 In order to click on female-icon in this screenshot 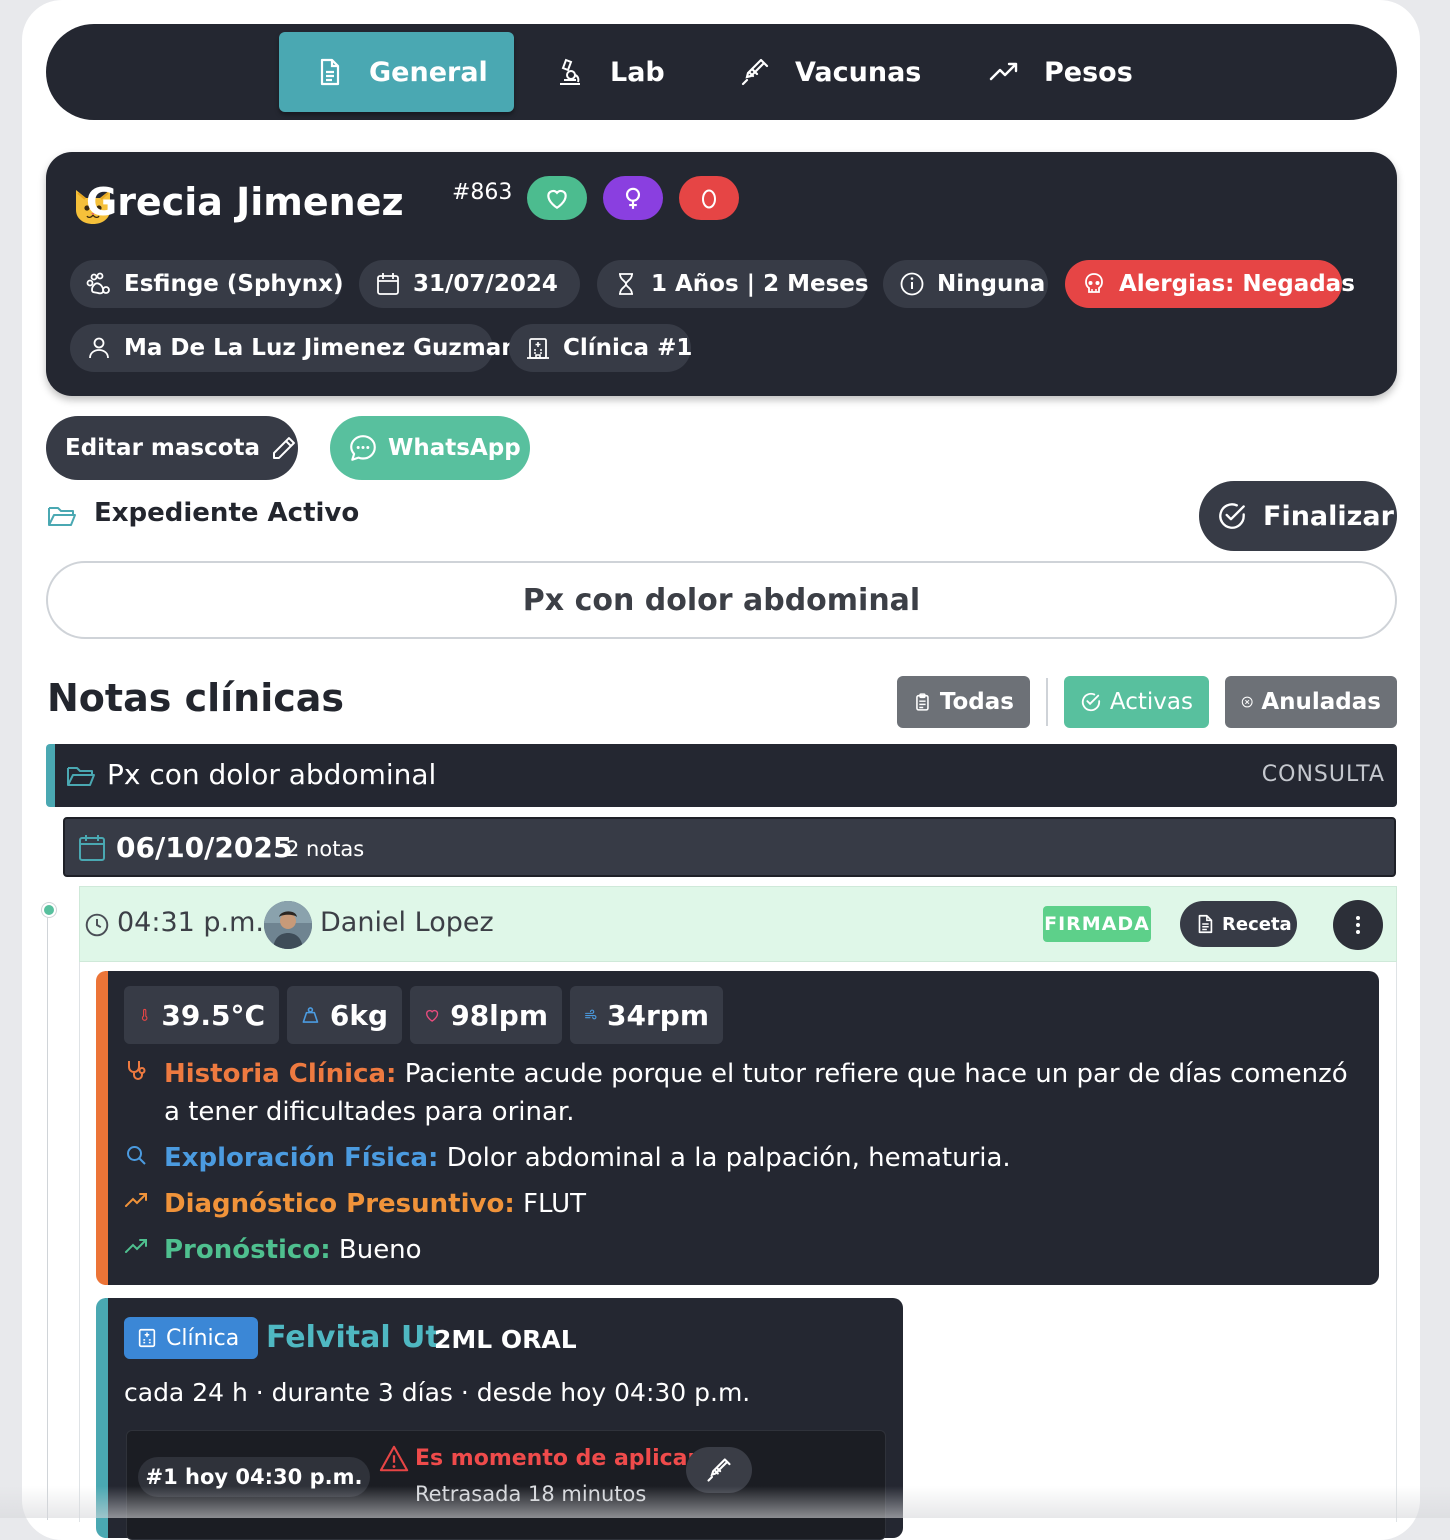, I will do `click(633, 198)`.